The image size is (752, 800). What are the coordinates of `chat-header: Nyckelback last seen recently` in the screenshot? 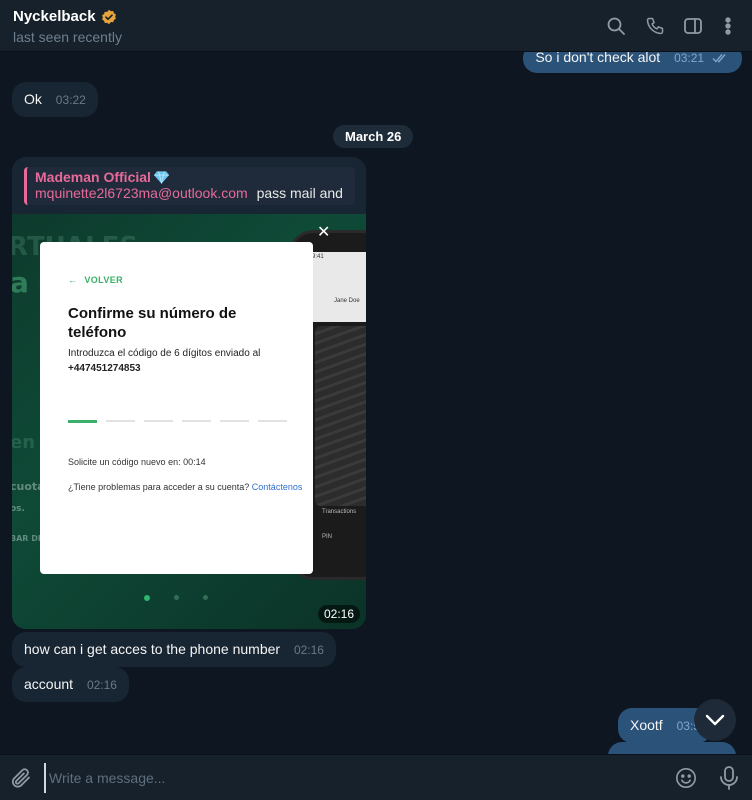 It's located at (376, 26).